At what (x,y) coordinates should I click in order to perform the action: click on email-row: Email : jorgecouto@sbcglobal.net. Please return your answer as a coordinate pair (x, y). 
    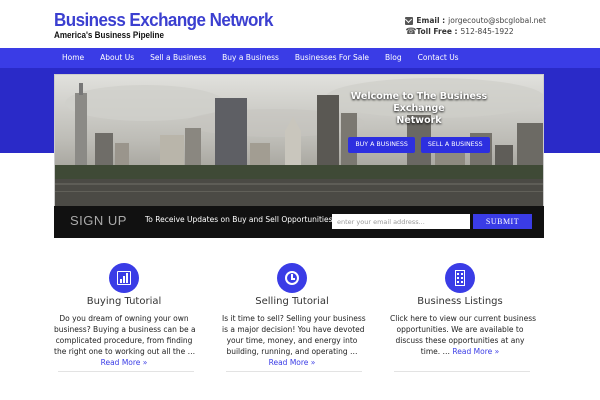
    Looking at the image, I should click on (475, 20).